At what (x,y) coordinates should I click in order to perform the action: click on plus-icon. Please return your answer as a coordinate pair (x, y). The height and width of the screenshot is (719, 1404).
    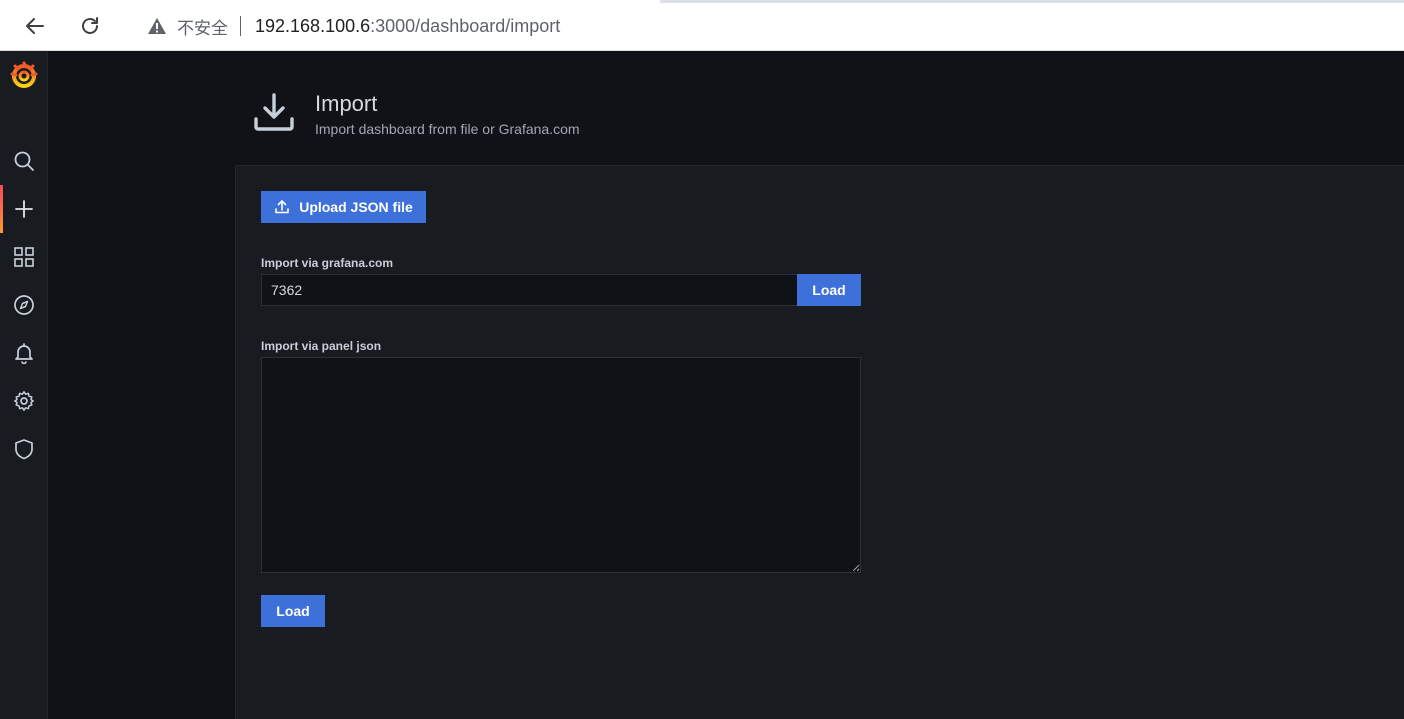
    Looking at the image, I should click on (24, 209).